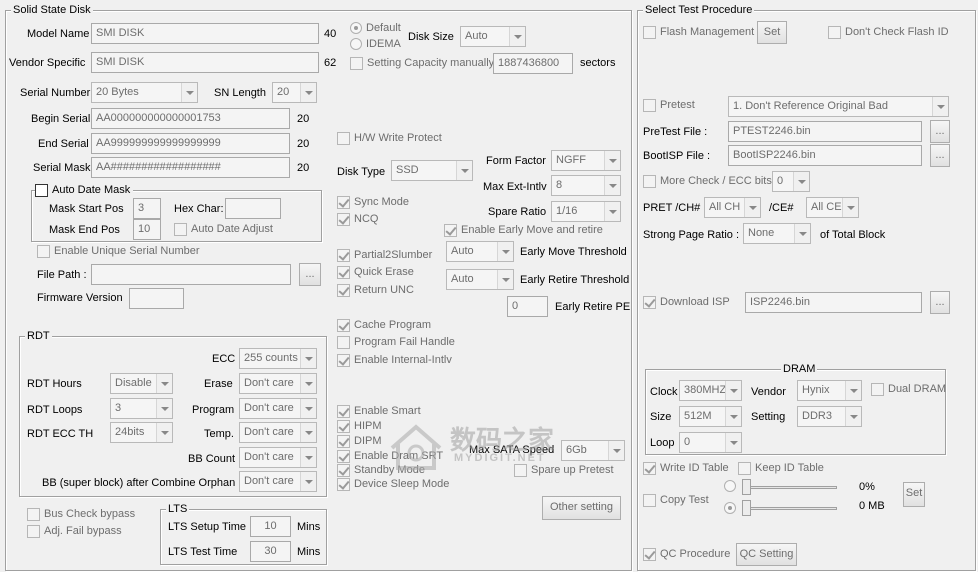  I want to click on sn-length-select: 20, so click(294, 92).